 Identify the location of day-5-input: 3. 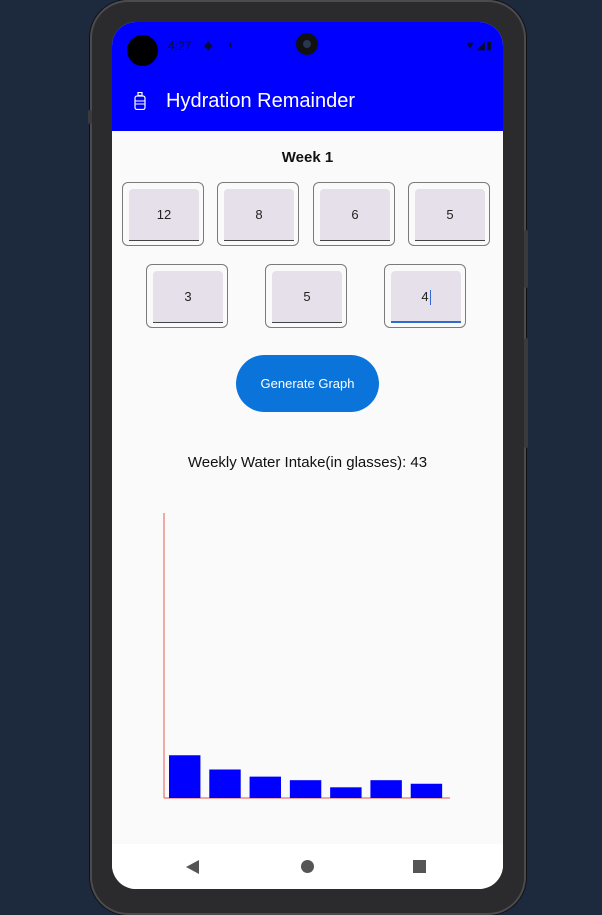
(188, 297).